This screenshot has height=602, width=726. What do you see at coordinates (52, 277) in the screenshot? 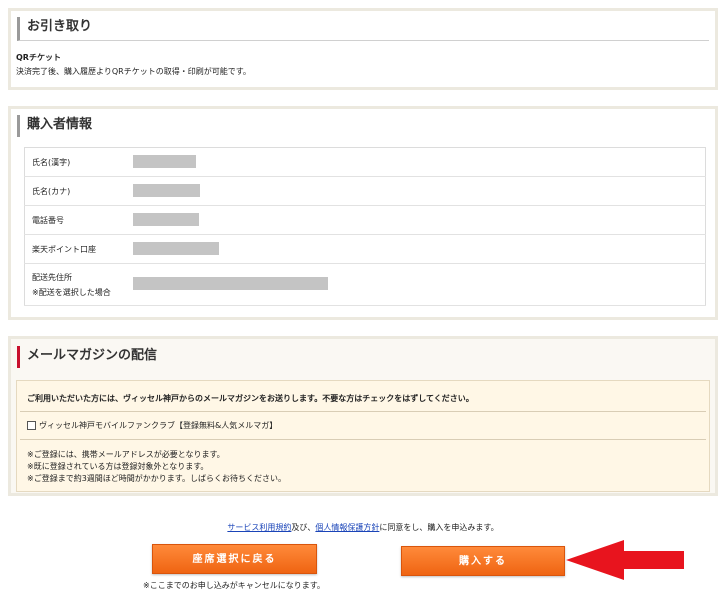
I see `address-label-main: 配送先住所` at bounding box center [52, 277].